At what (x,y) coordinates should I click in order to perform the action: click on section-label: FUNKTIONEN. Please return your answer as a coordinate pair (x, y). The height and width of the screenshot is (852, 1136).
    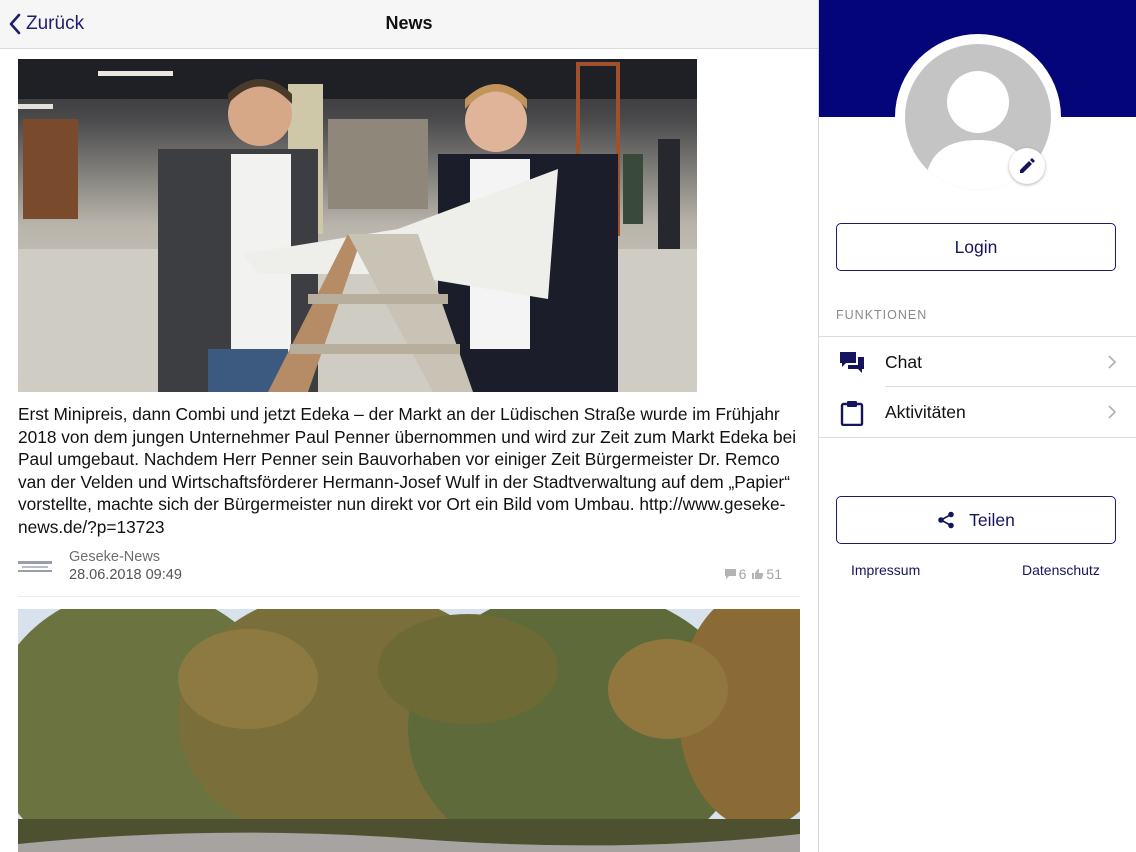
    Looking at the image, I should click on (882, 315).